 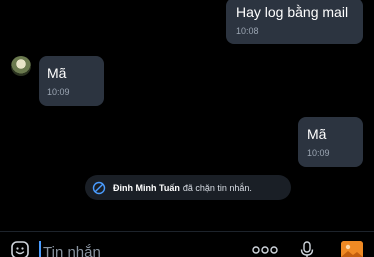 I want to click on message-text: Hay log bằng mail, so click(x=292, y=12).